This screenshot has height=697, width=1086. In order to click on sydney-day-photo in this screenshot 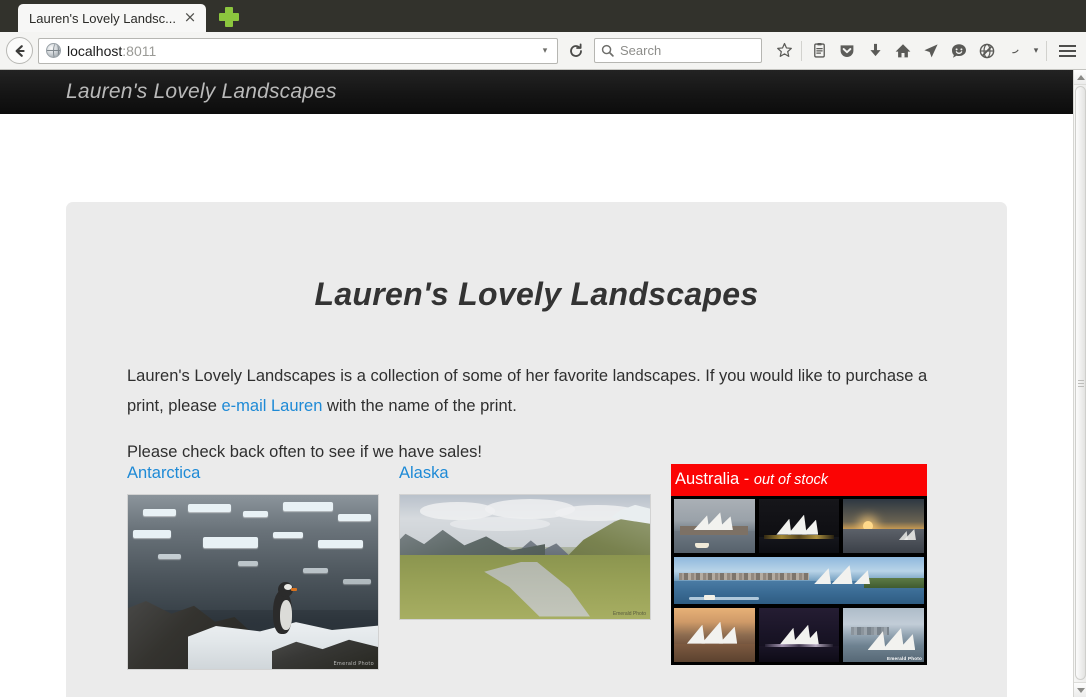, I will do `click(714, 526)`.